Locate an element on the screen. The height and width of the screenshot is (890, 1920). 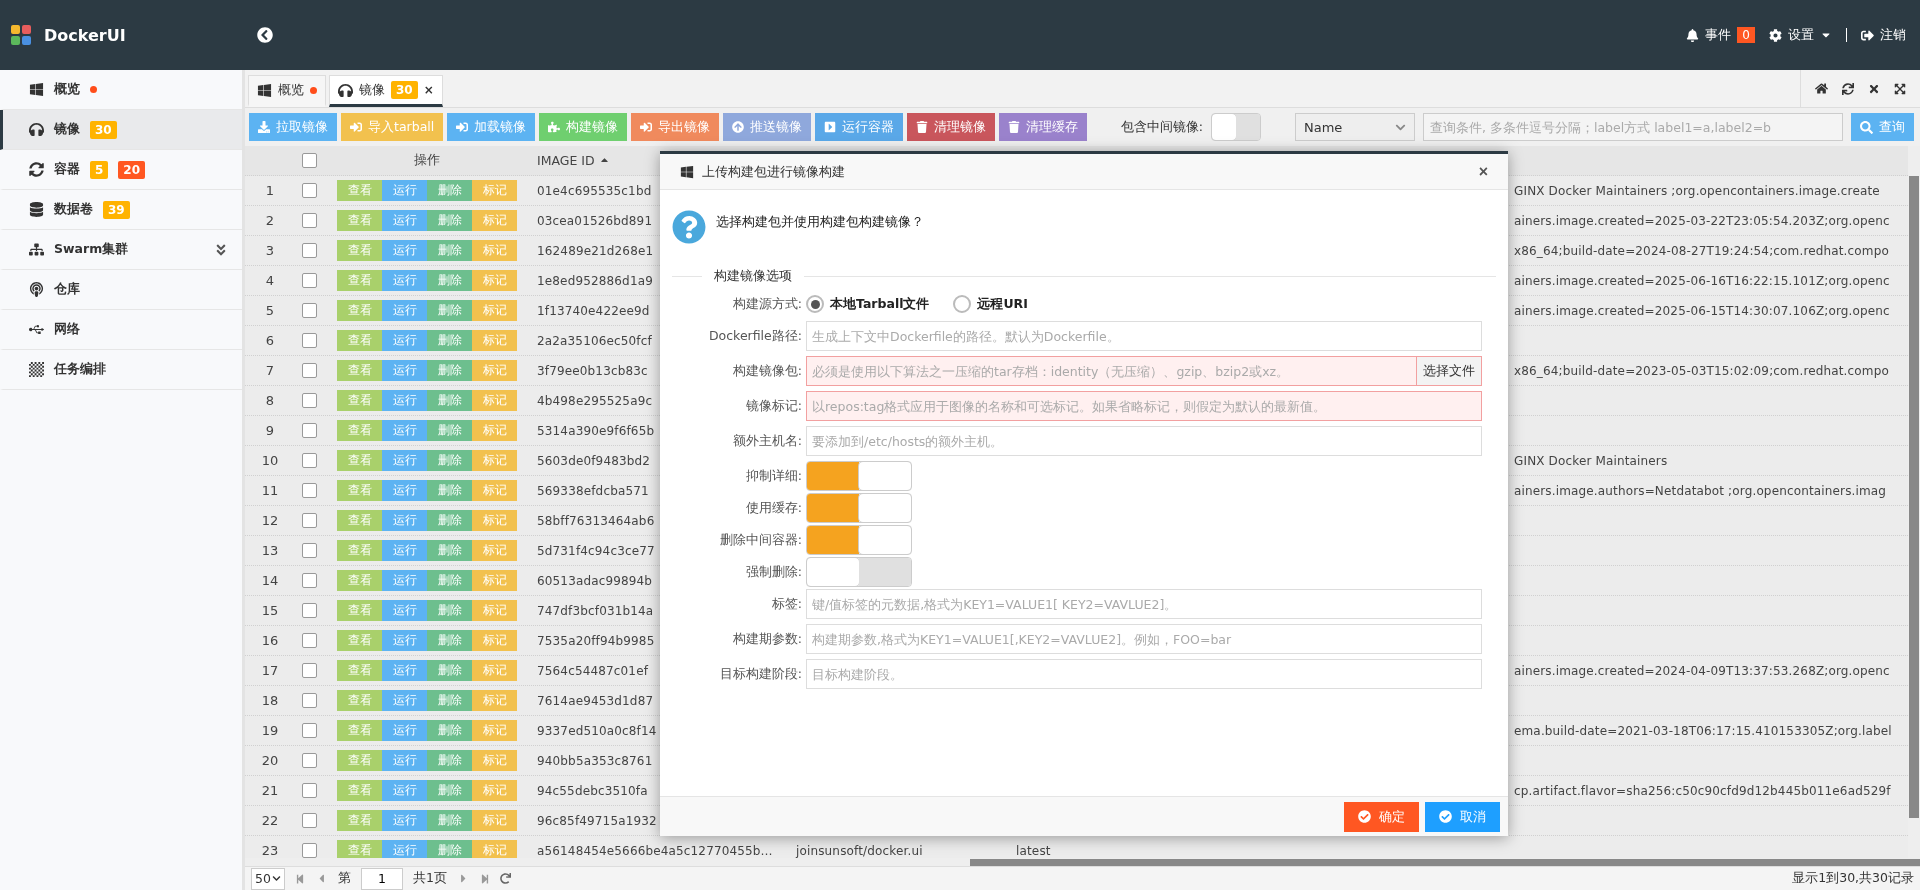
sidebar-item: 容器 5 20 is located at coordinates (121, 170).